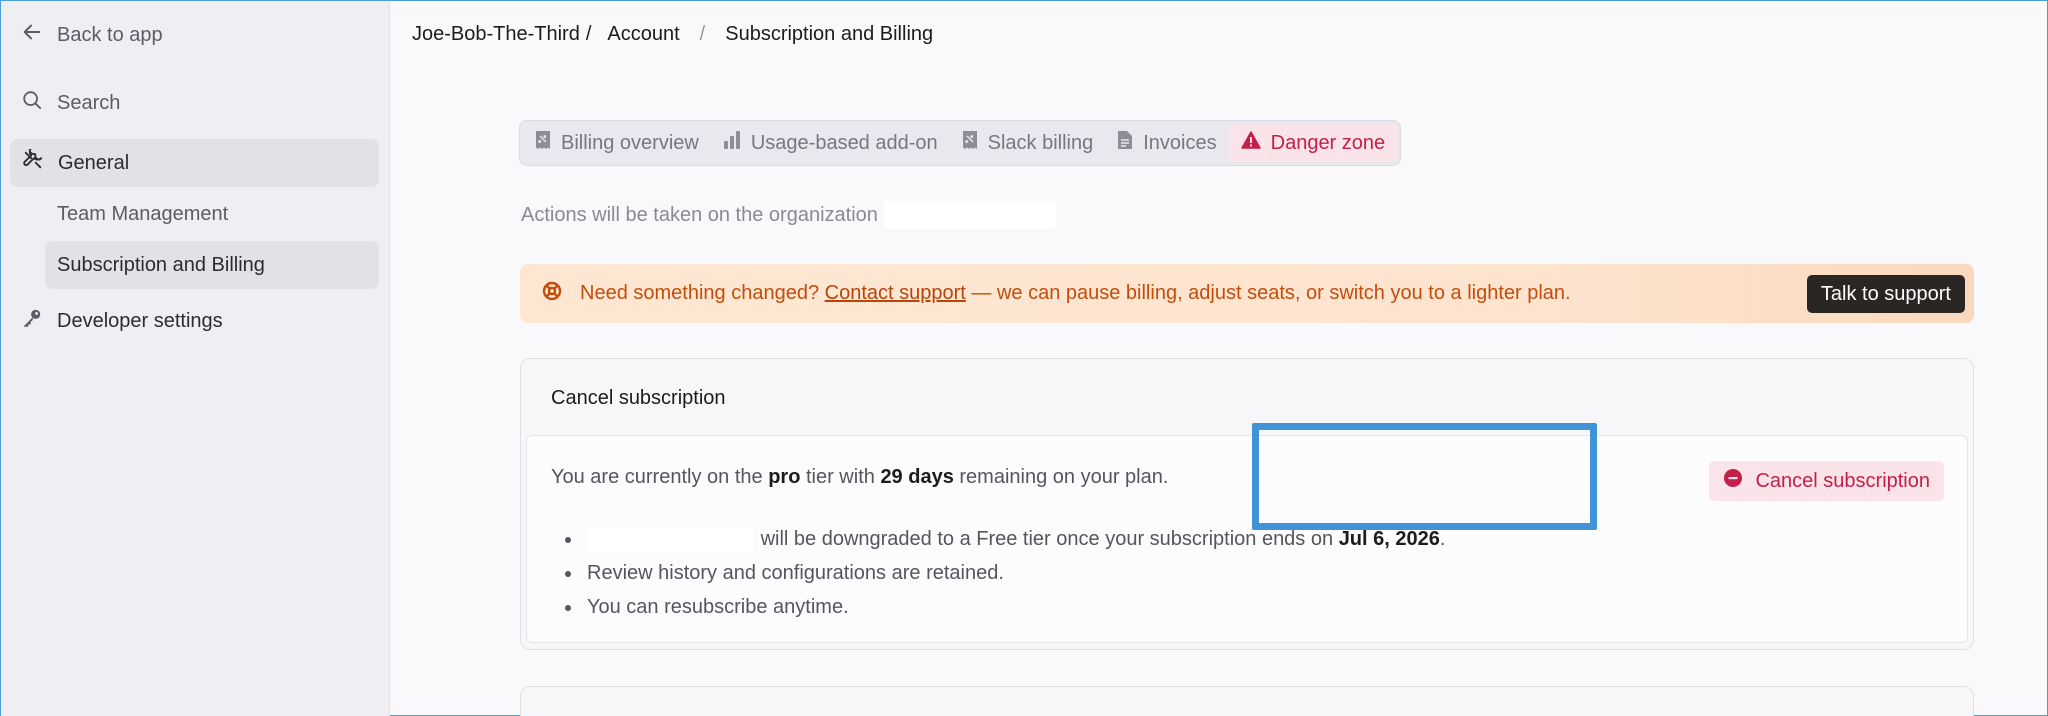 The width and height of the screenshot is (2048, 716). I want to click on plan-tier: pro, so click(784, 477).